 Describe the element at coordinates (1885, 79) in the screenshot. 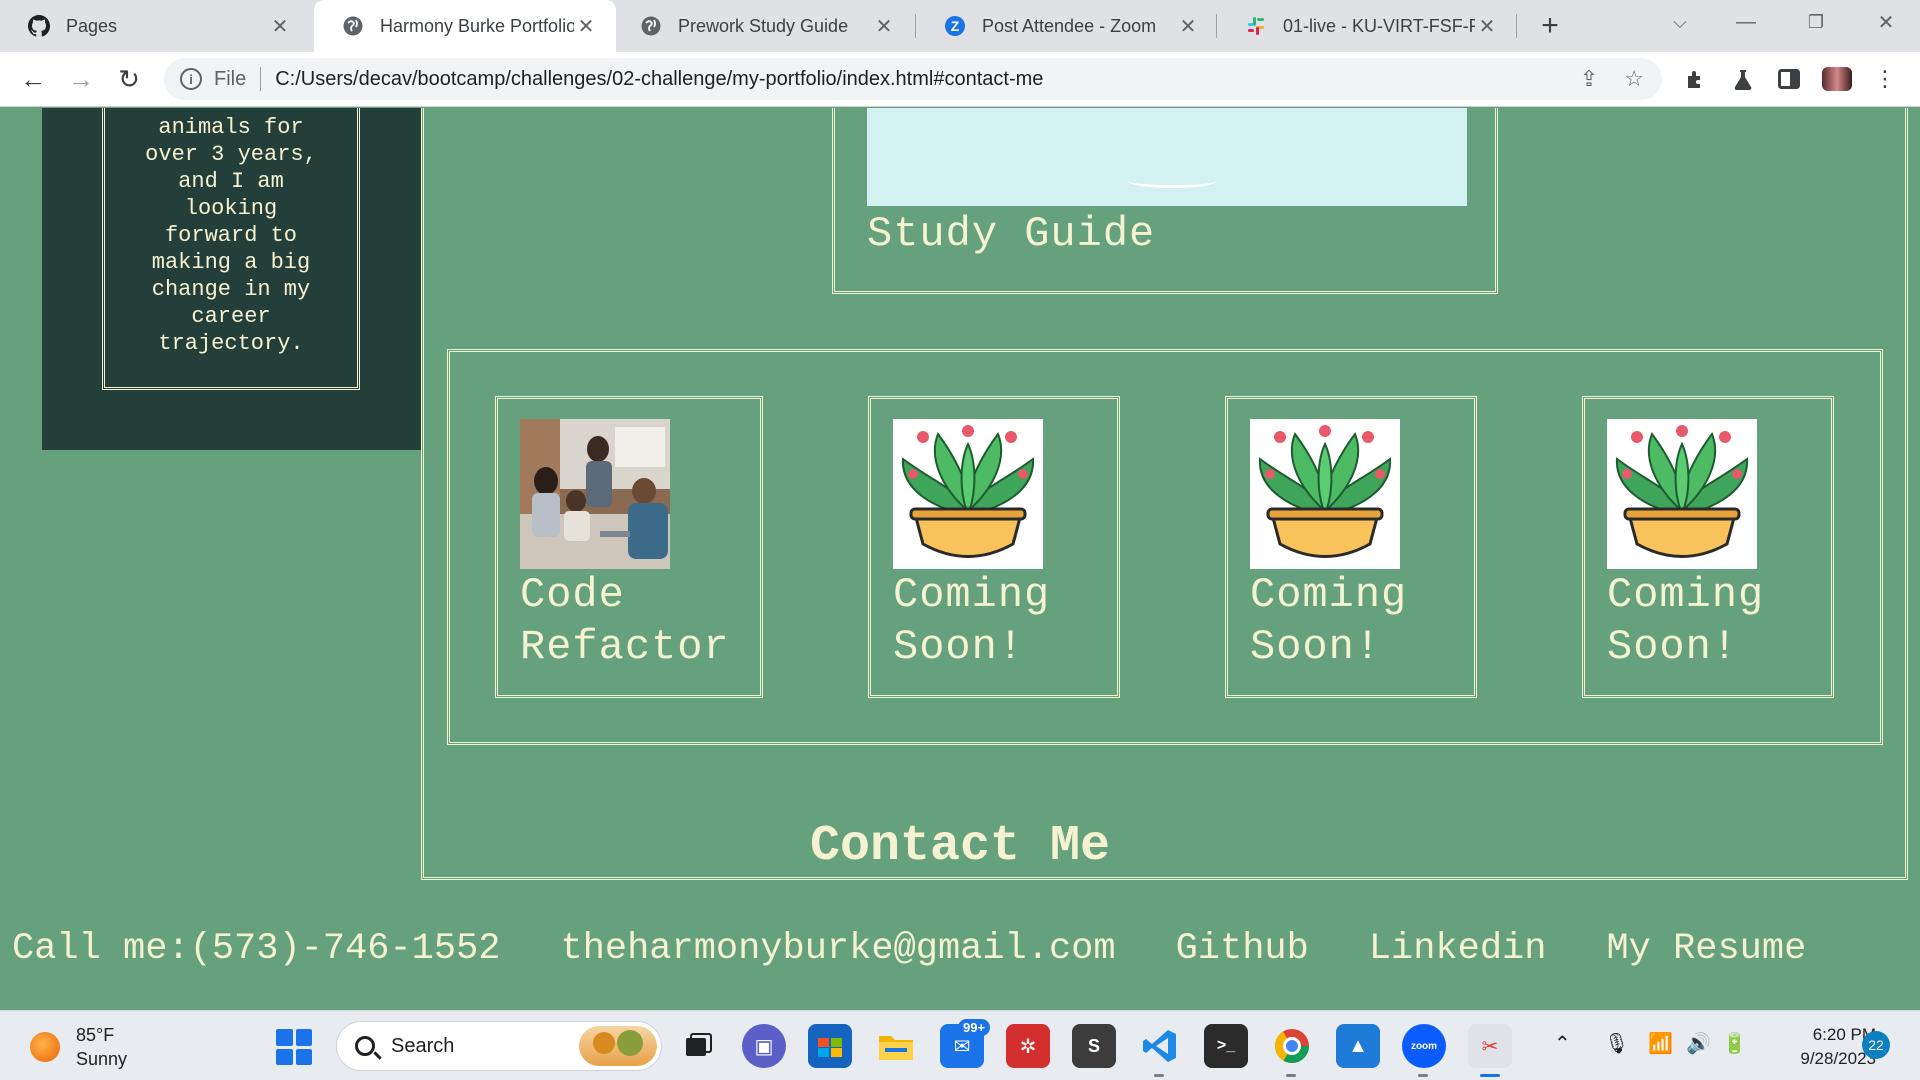

I see `menu-kebab-icon: ⋮` at that location.